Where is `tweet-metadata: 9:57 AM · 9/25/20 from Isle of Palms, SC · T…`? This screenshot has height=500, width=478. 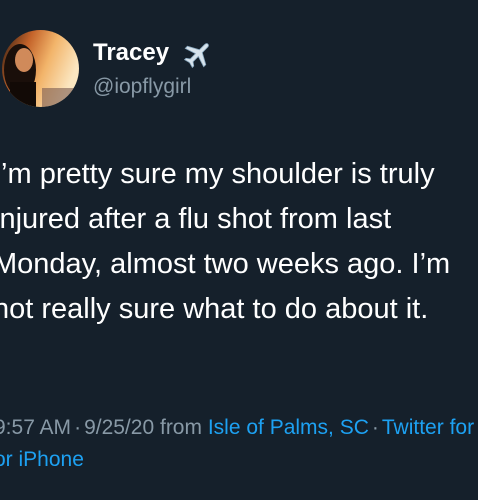
tweet-metadata: 9:57 AM · 9/25/20 from Isle of Palms, SC · T… is located at coordinates (239, 444).